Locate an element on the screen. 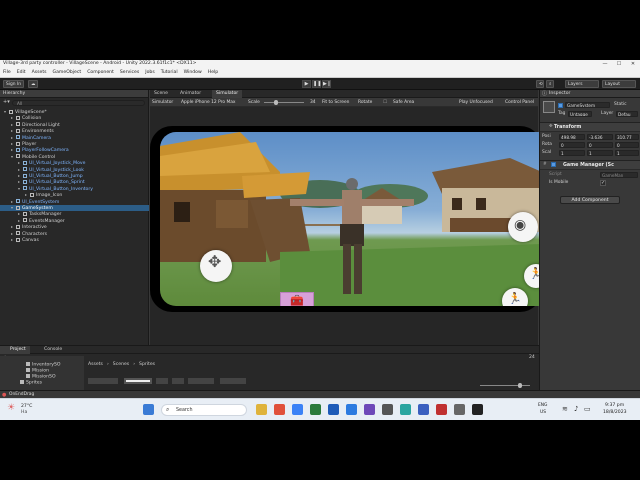 The height and width of the screenshot is (480, 640). word-icon is located at coordinates (333, 409).